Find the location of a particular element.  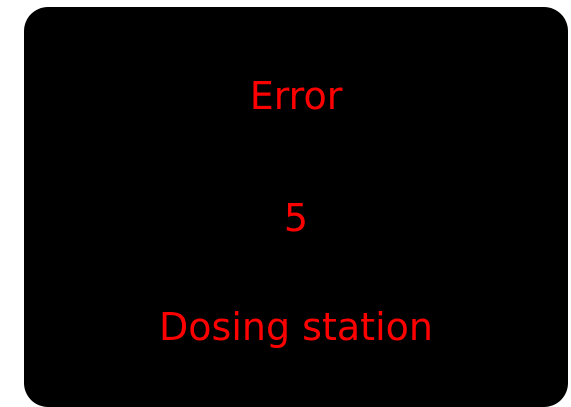

error-code: 5 is located at coordinates (296, 218).